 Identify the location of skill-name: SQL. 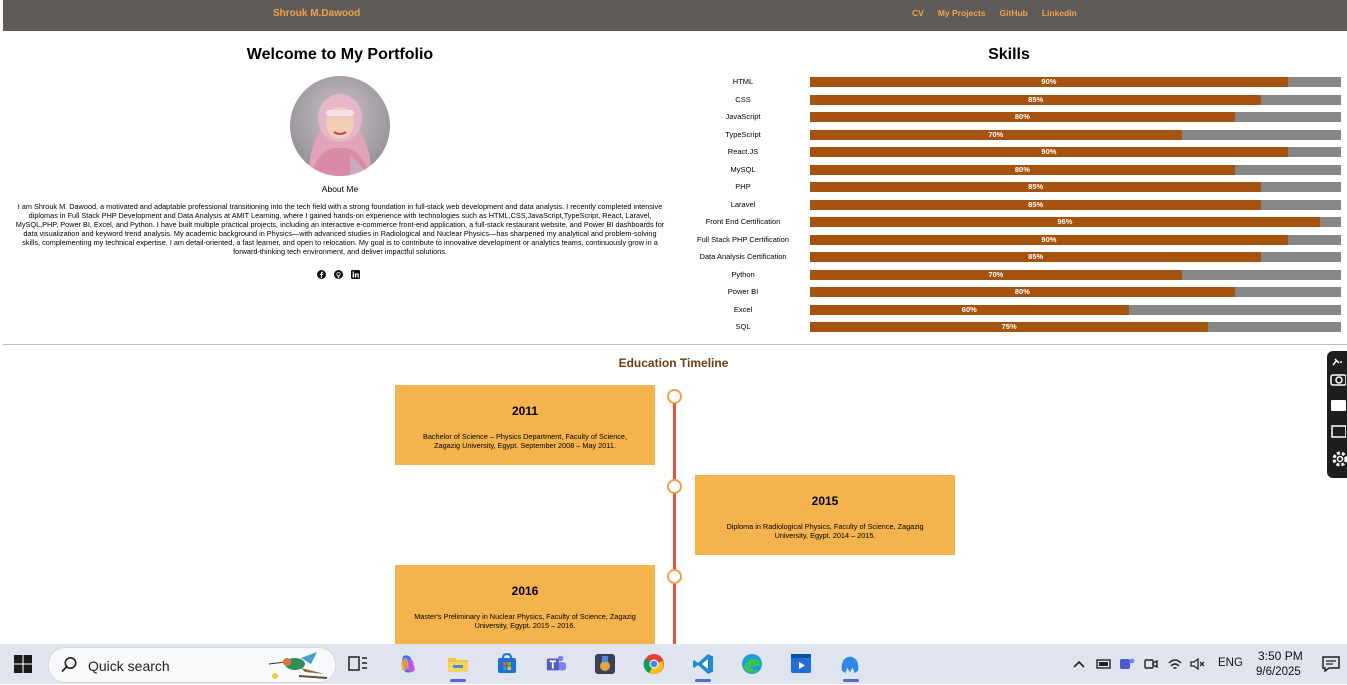
(743, 326).